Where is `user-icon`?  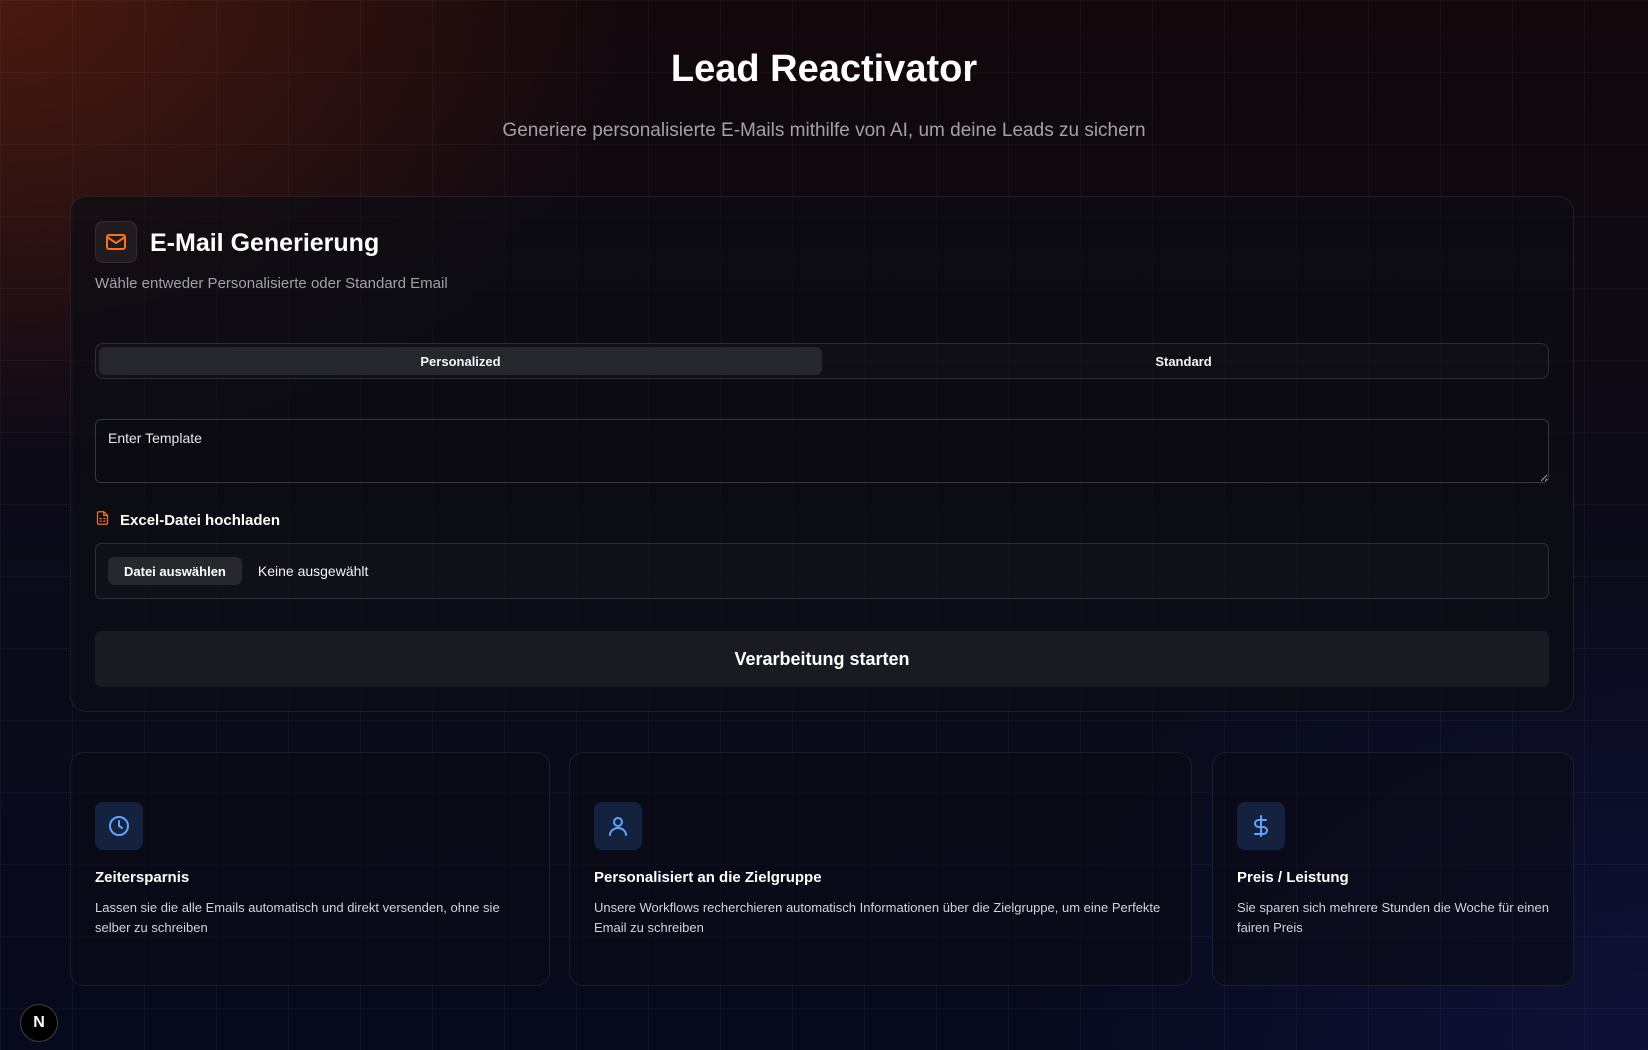
user-icon is located at coordinates (618, 826).